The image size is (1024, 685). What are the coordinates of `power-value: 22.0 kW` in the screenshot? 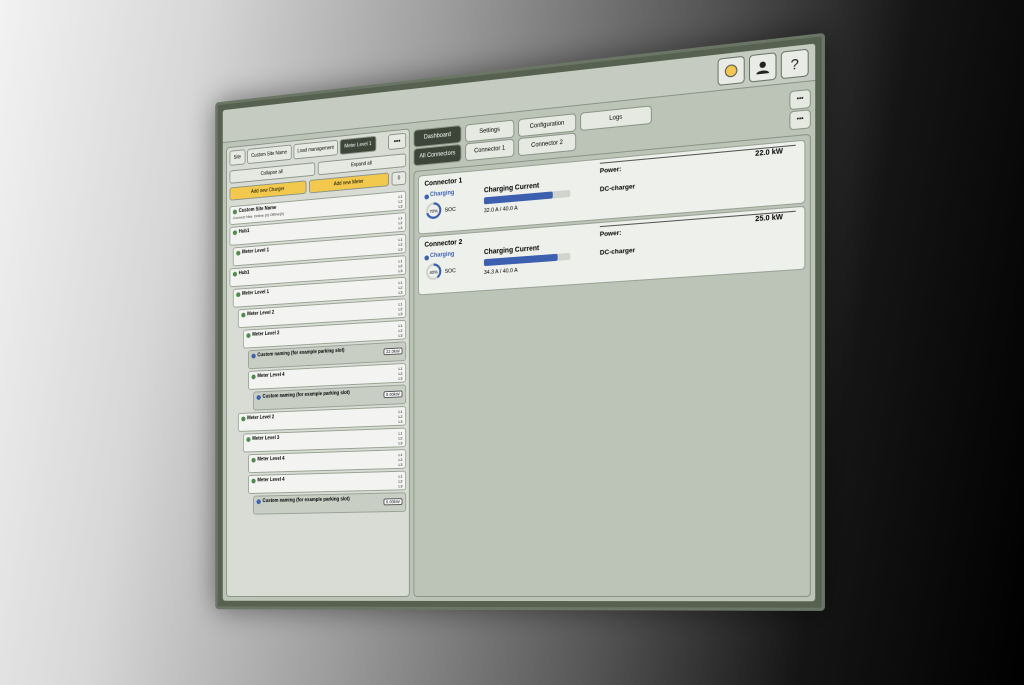 It's located at (769, 153).